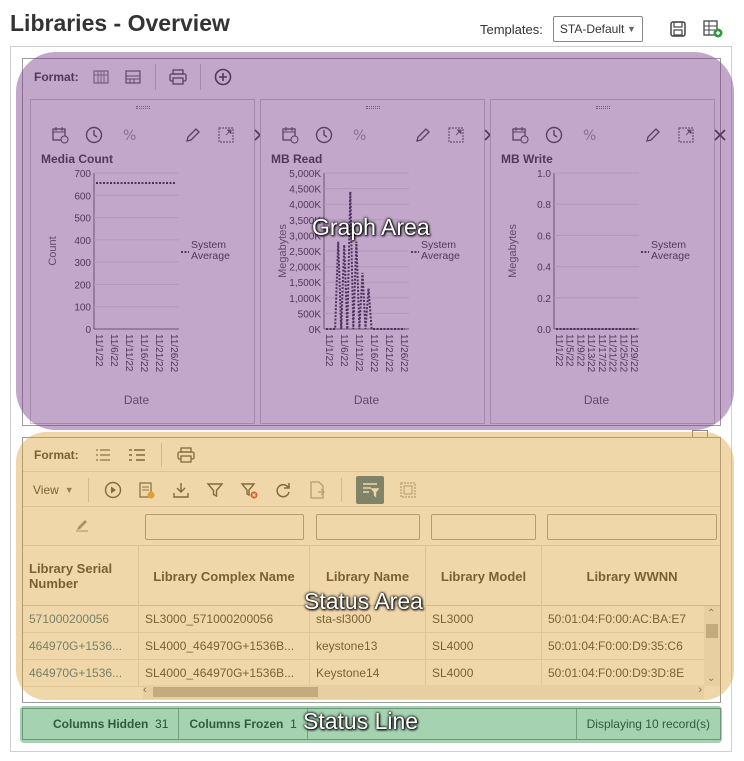  I want to click on columns-hidden-label: Columns Hidden, so click(101, 724).